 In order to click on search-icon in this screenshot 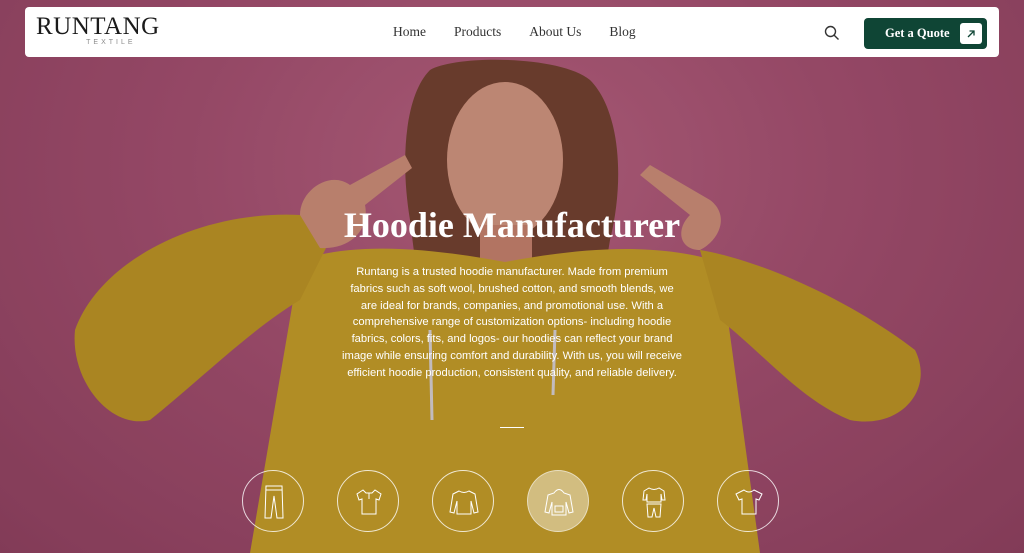, I will do `click(832, 33)`.